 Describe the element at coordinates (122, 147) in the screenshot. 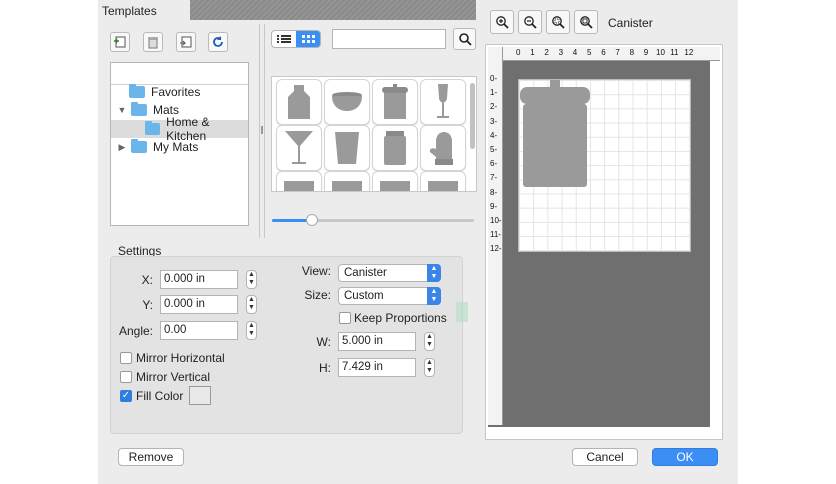

I see `disclosure-closed-icon: ▶` at that location.